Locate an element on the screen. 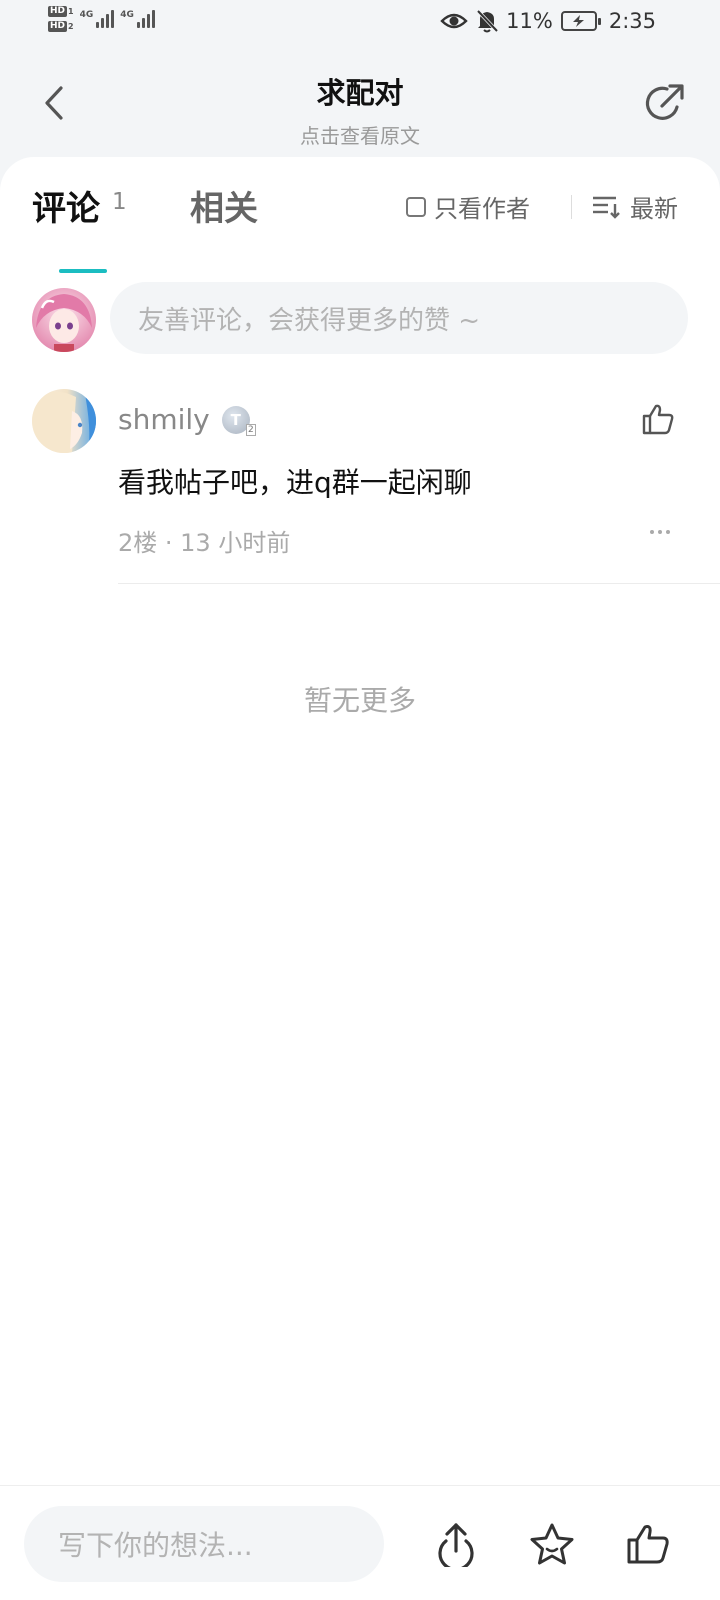 The width and height of the screenshot is (720, 1600). battery-percent: 11% is located at coordinates (529, 21).